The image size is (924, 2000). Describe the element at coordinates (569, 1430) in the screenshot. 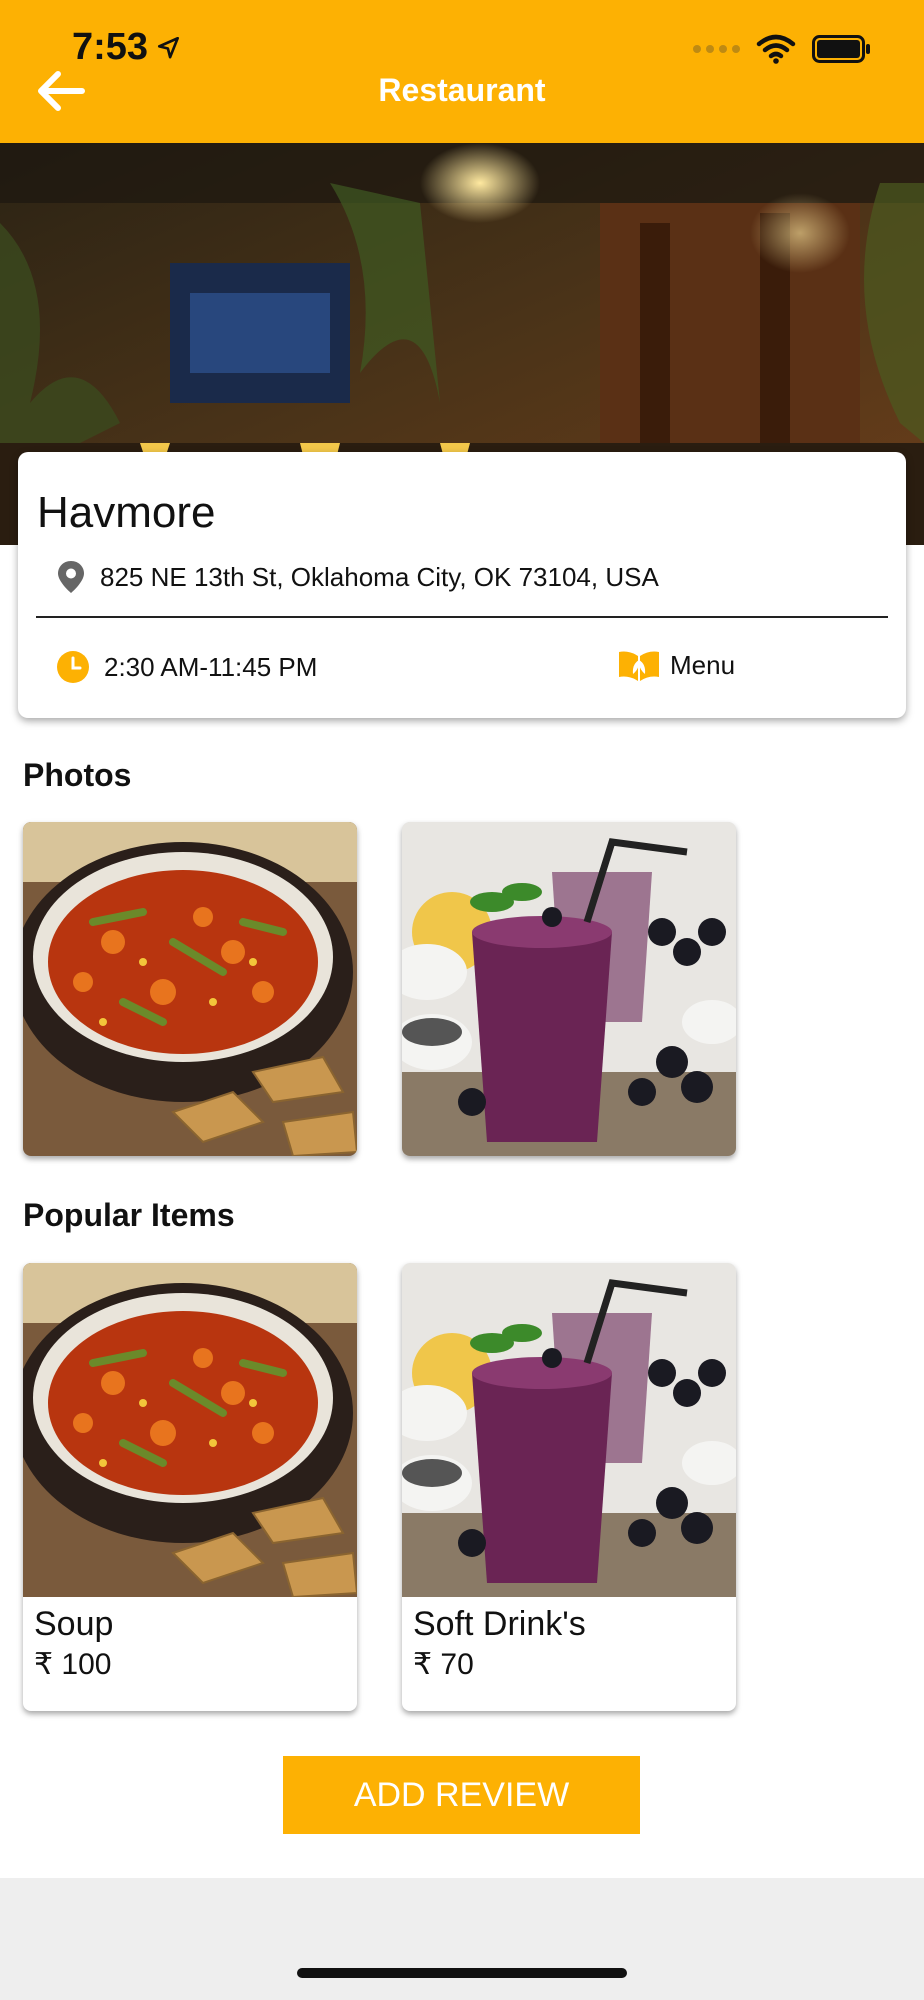

I see `item-image-smoothie` at that location.